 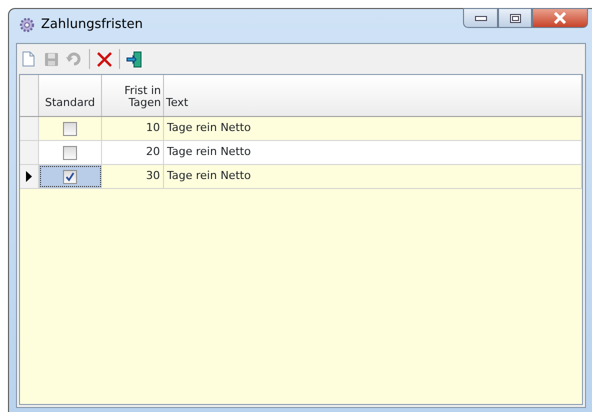 What do you see at coordinates (27, 25) in the screenshot?
I see `gear-icon` at bounding box center [27, 25].